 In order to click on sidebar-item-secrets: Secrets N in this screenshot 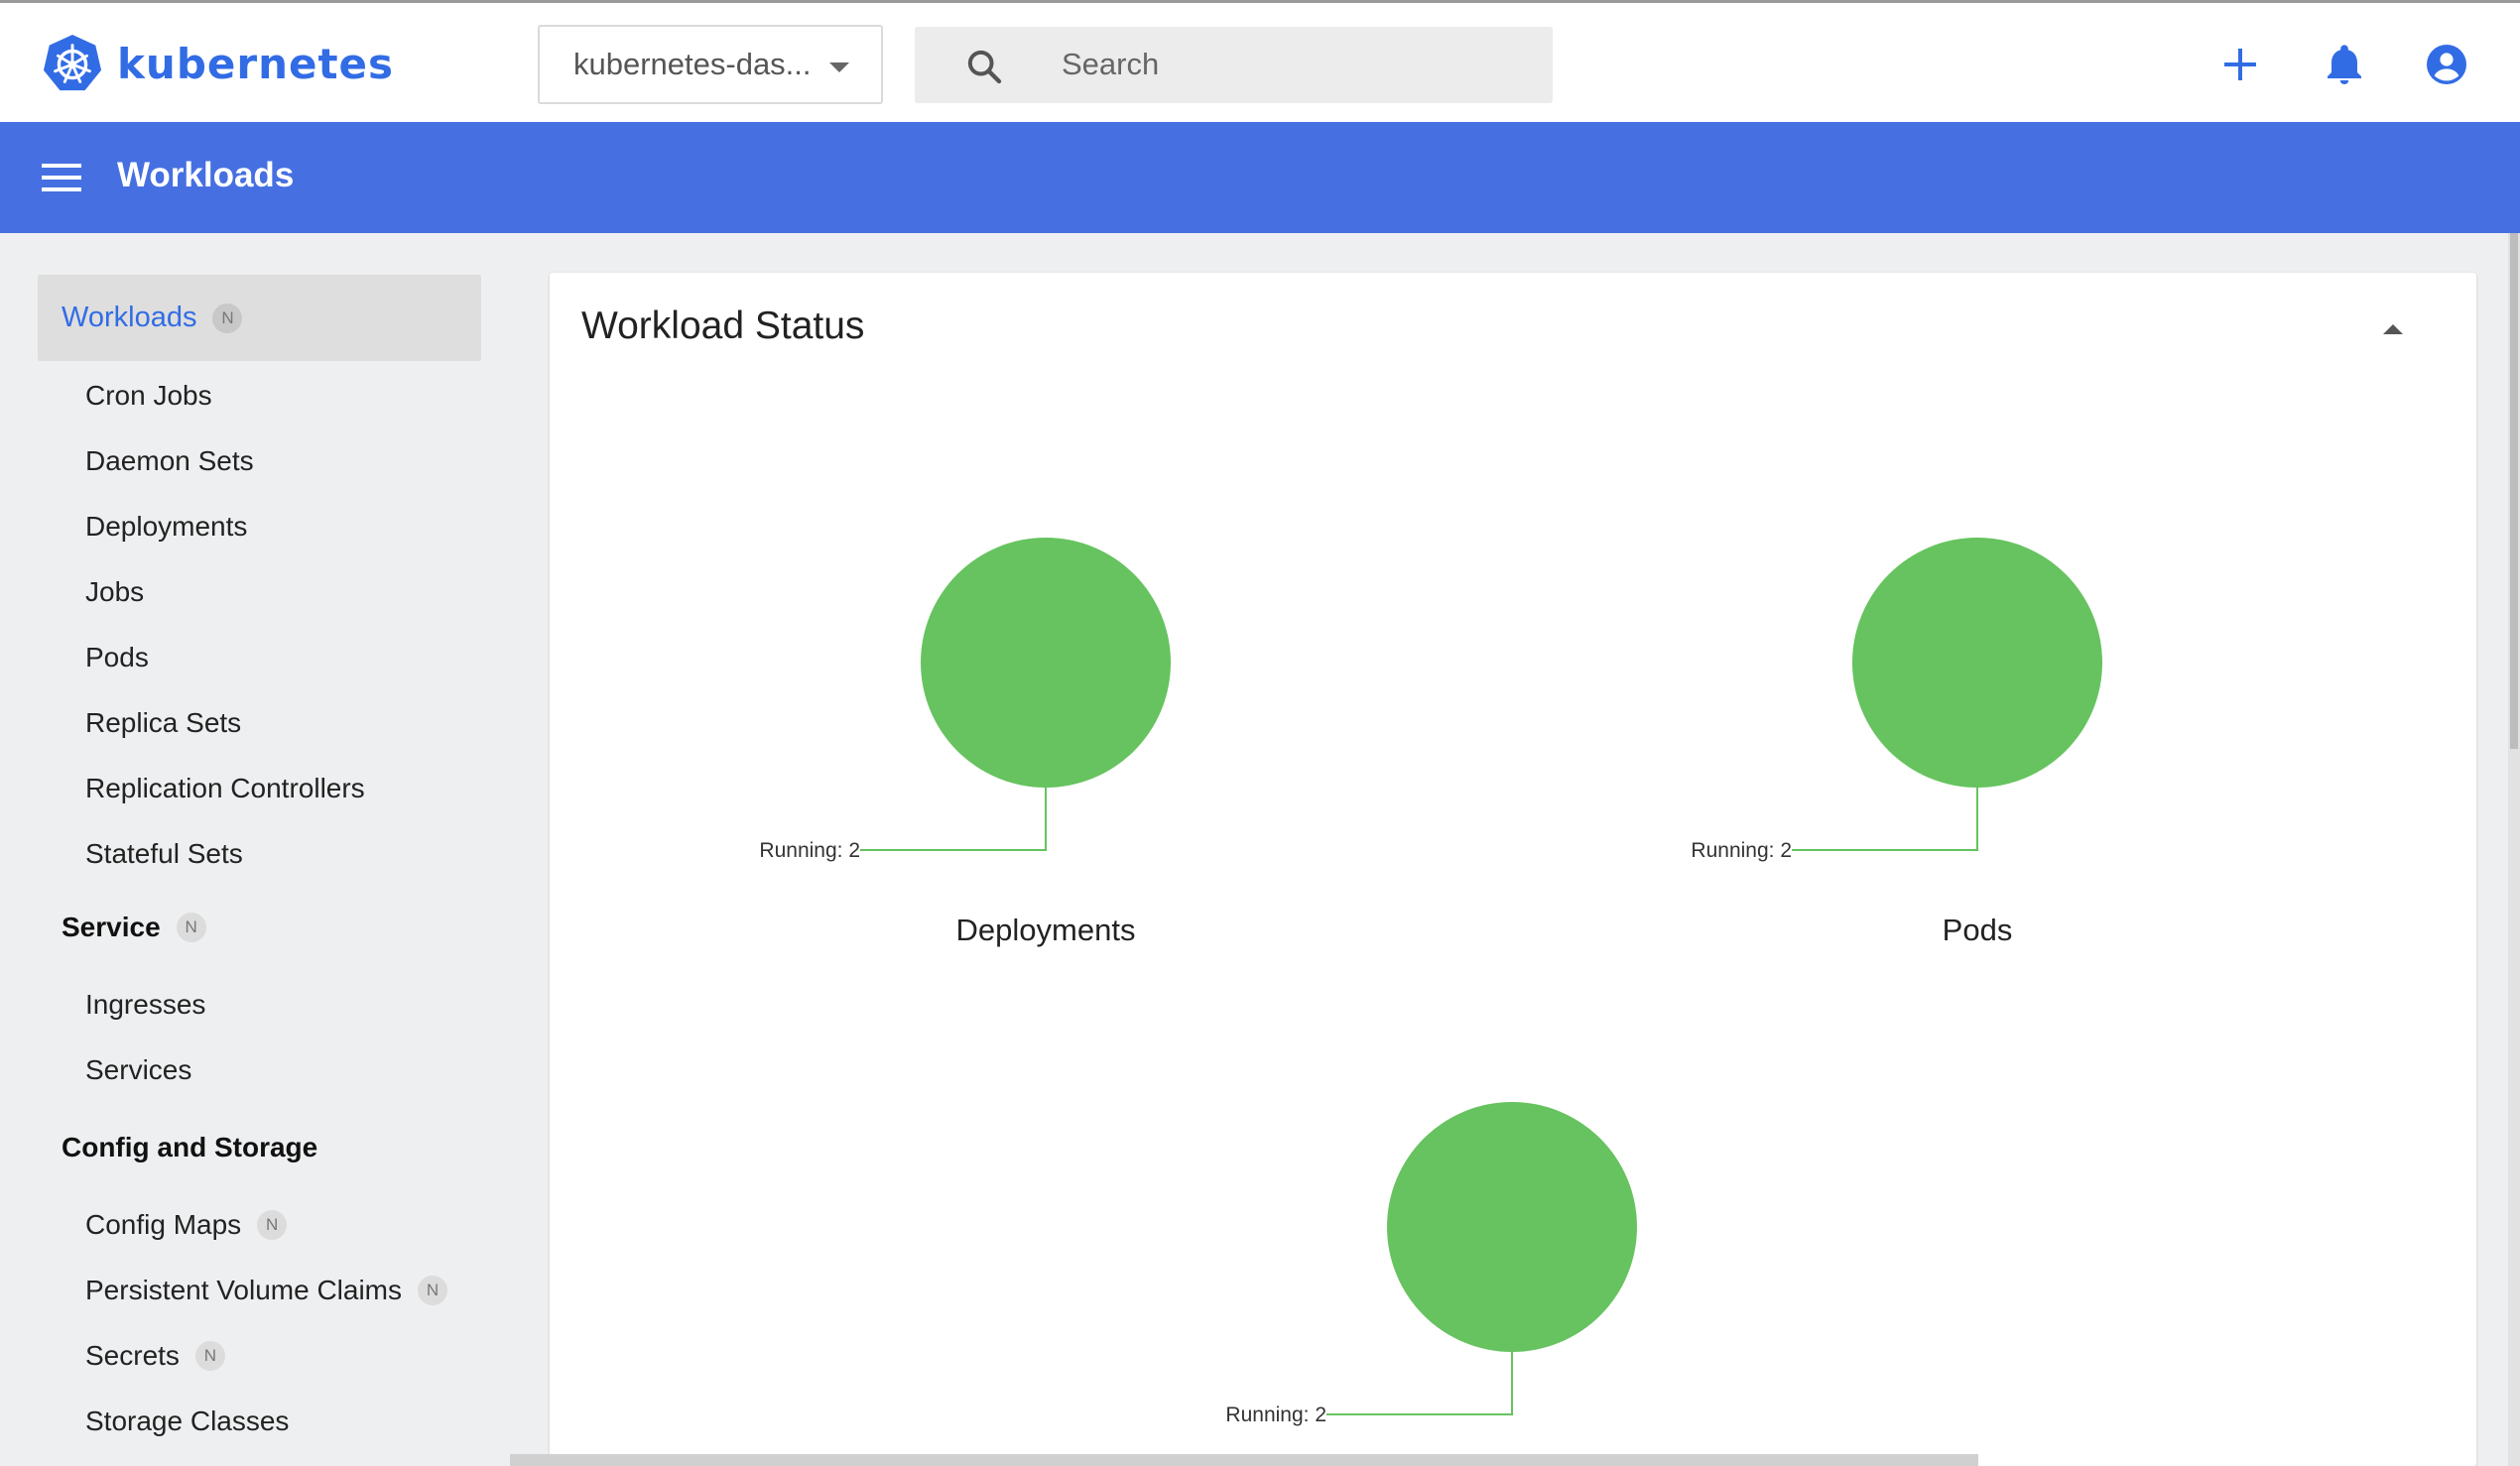, I will do `click(155, 1356)`.